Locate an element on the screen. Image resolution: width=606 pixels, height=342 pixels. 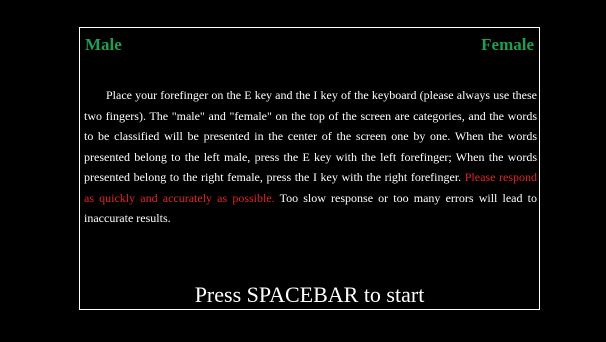
start-prompt: Press SPACEBAR to start is located at coordinates (309, 295).